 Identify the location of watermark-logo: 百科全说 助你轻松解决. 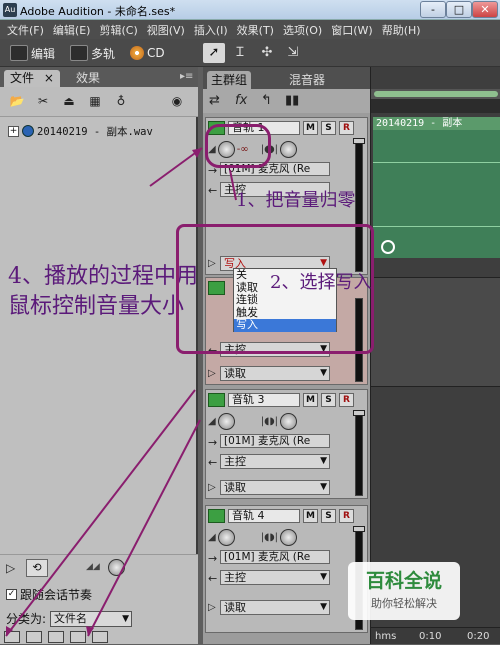
(404, 591).